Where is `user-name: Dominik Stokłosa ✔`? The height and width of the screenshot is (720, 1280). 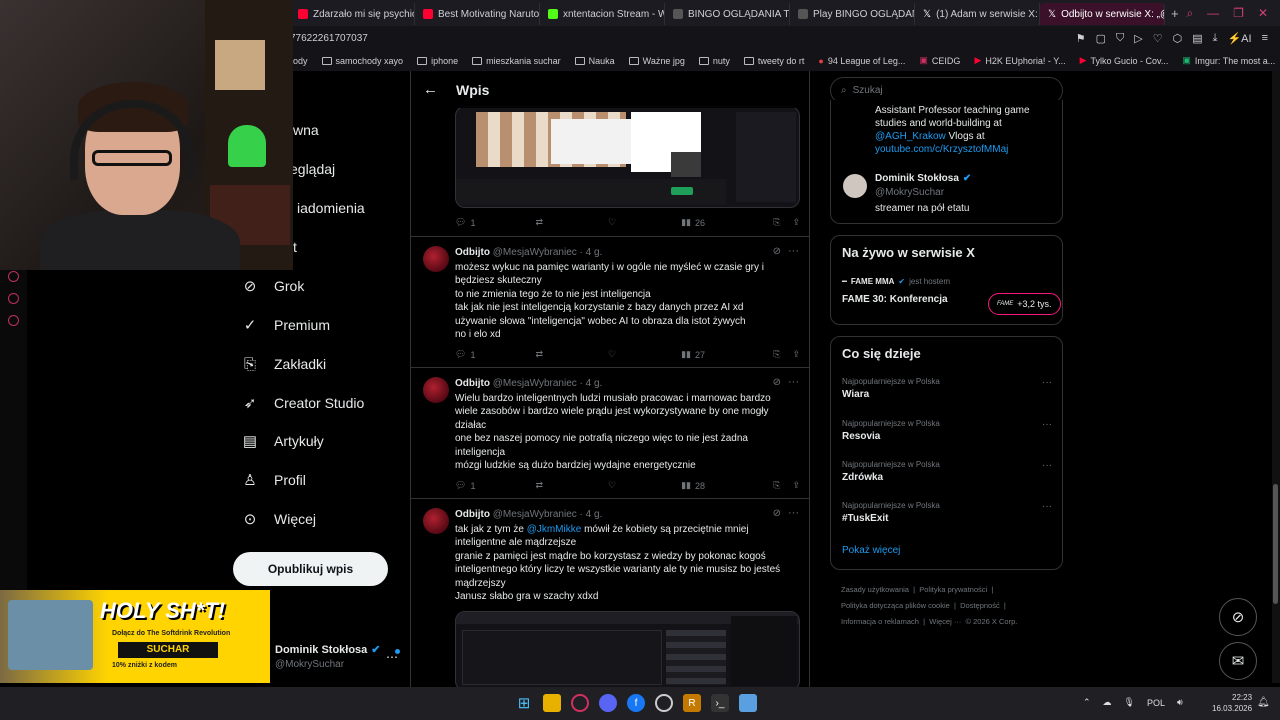 user-name: Dominik Stokłosa ✔ is located at coordinates (923, 178).